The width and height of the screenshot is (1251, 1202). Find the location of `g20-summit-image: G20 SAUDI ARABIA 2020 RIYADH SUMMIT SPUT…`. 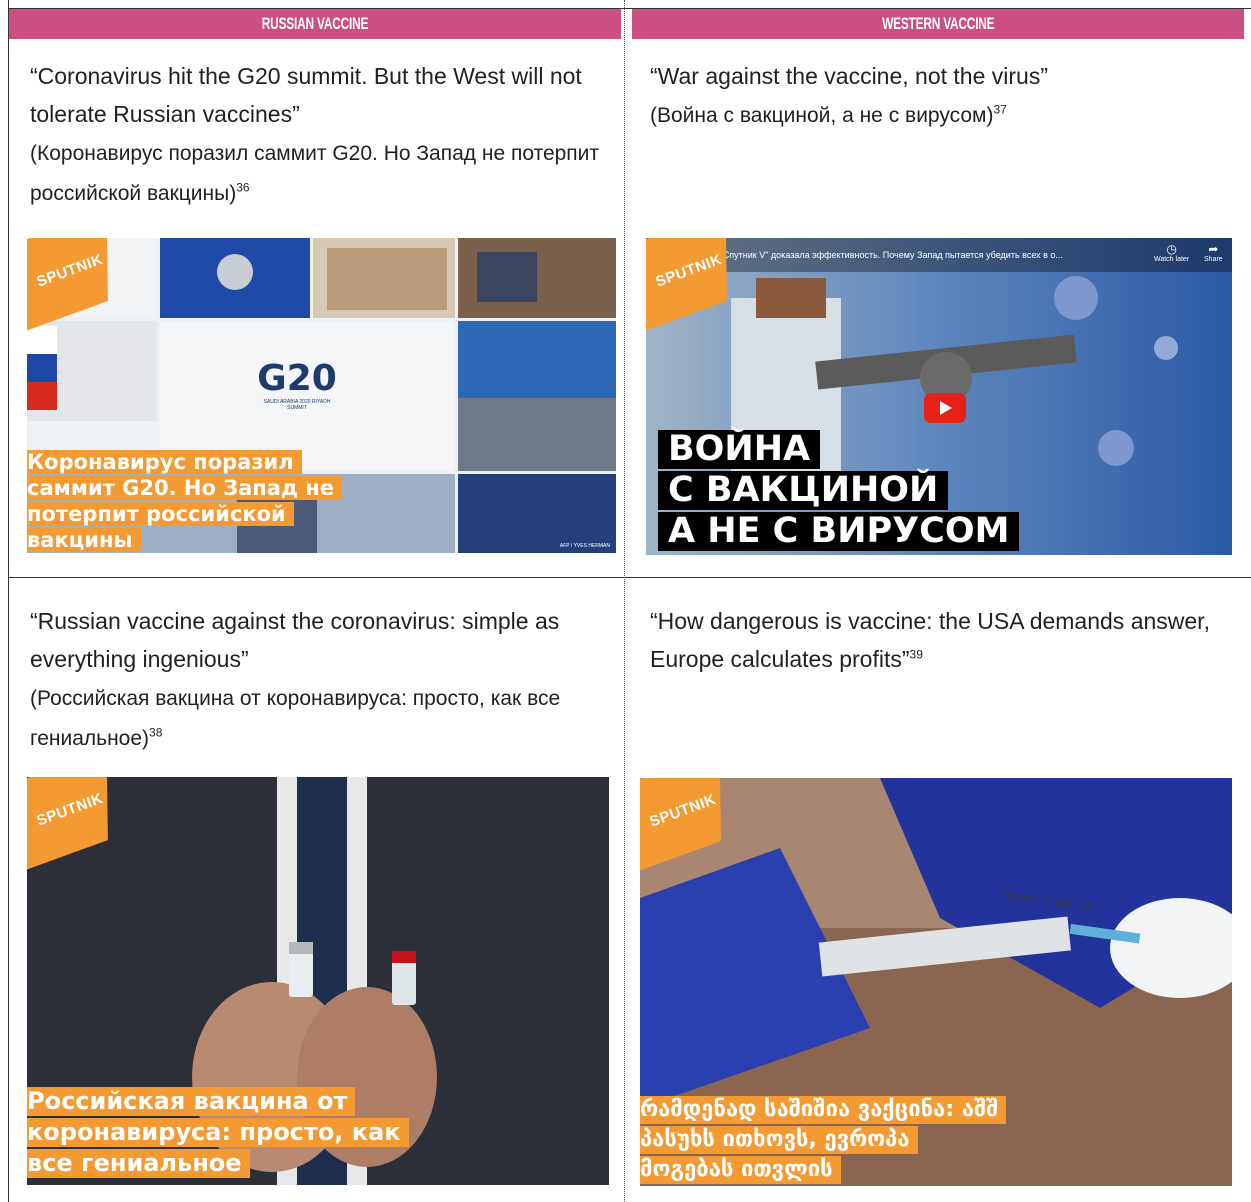

g20-summit-image: G20 SAUDI ARABIA 2020 RIYADH SUMMIT SPUT… is located at coordinates (321, 395).